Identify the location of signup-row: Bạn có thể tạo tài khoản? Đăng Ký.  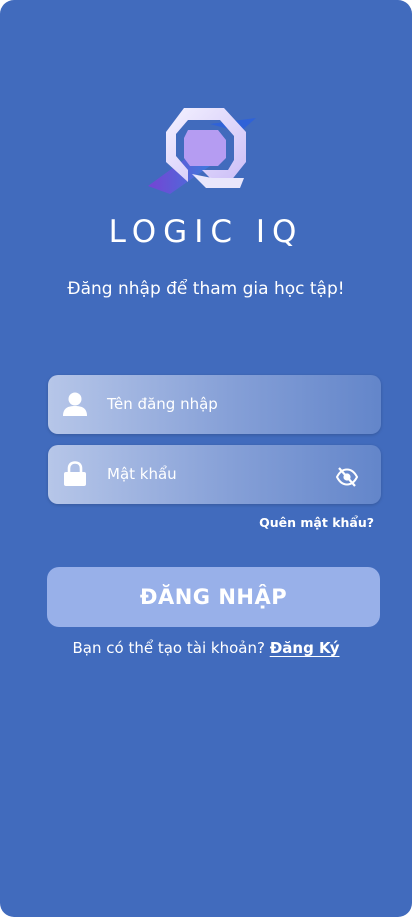
(206, 648).